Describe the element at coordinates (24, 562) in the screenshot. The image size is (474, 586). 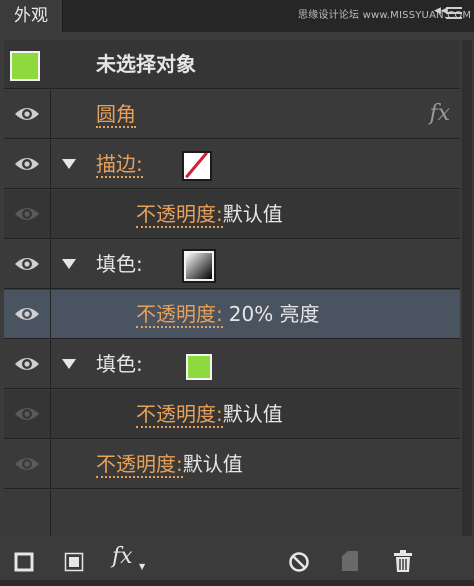
I see `add-stroke-icon` at that location.